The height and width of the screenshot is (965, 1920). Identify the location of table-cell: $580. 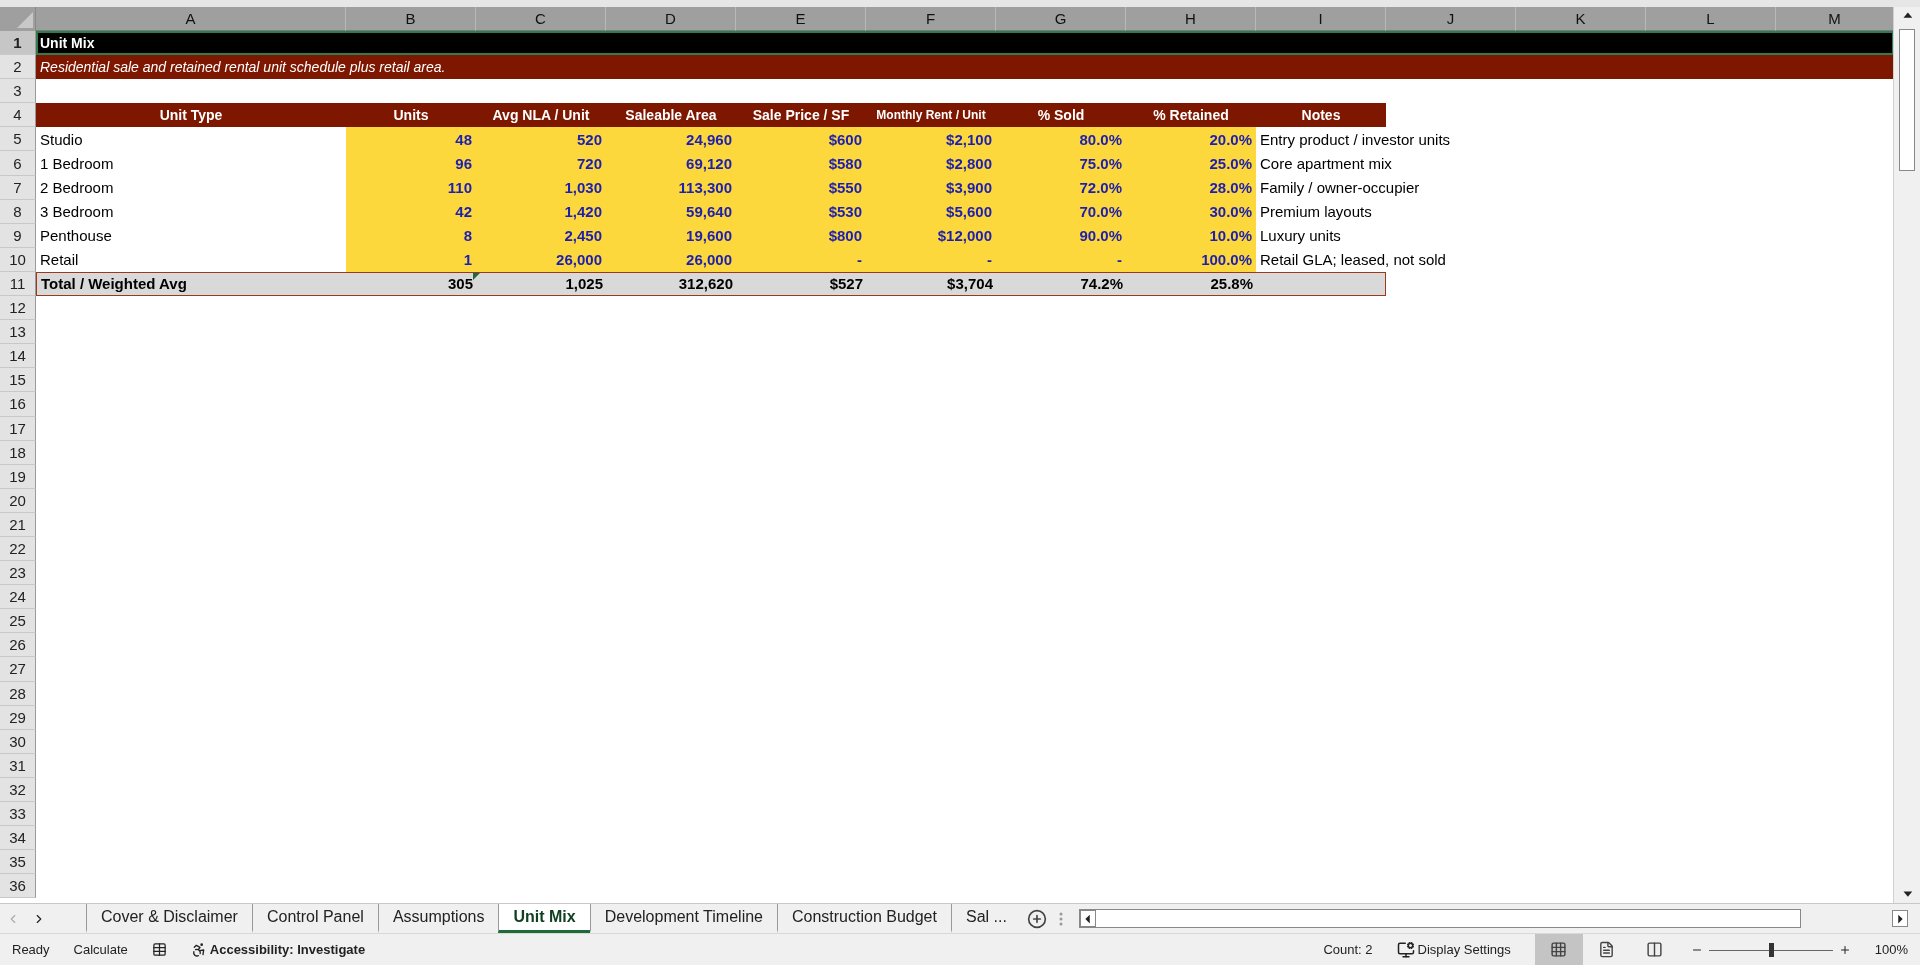
(801, 163).